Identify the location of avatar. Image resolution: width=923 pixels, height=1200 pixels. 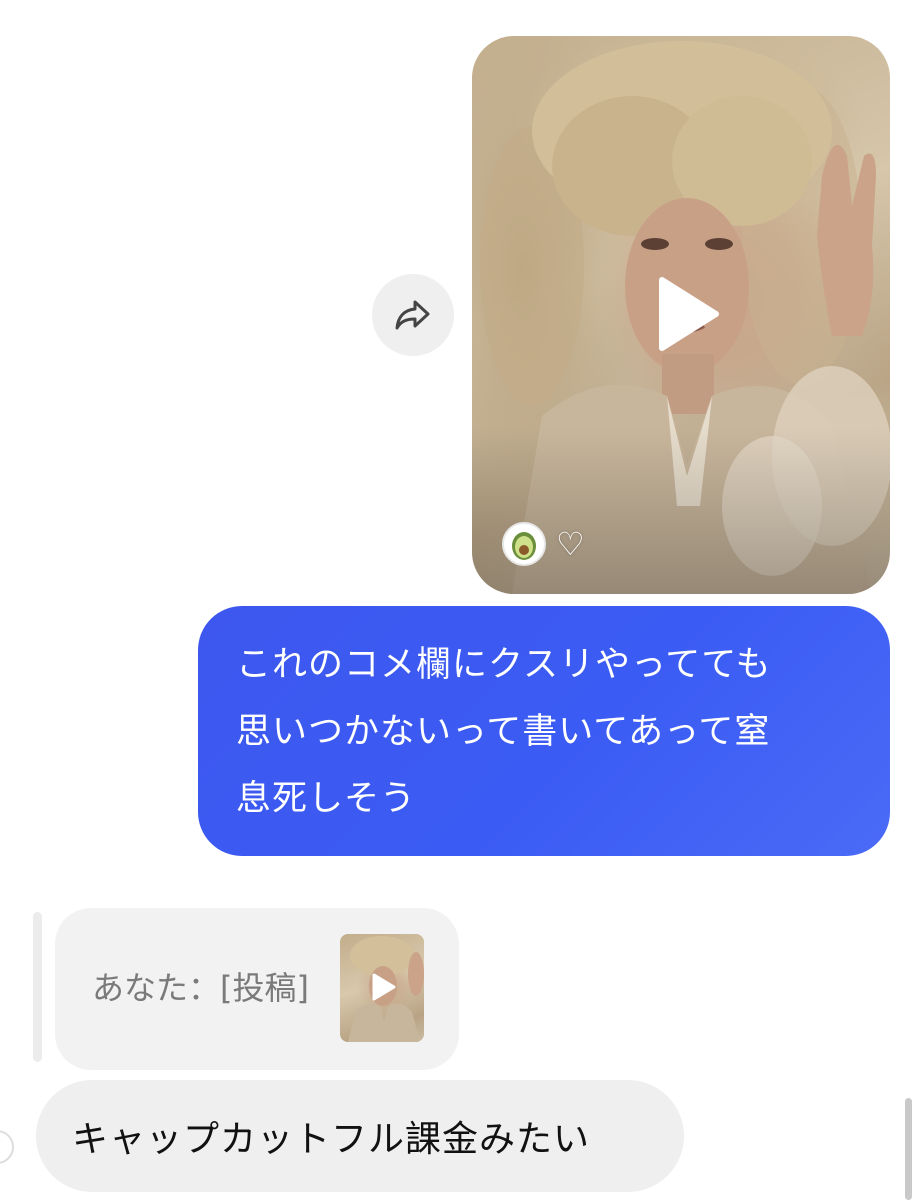
(524, 544).